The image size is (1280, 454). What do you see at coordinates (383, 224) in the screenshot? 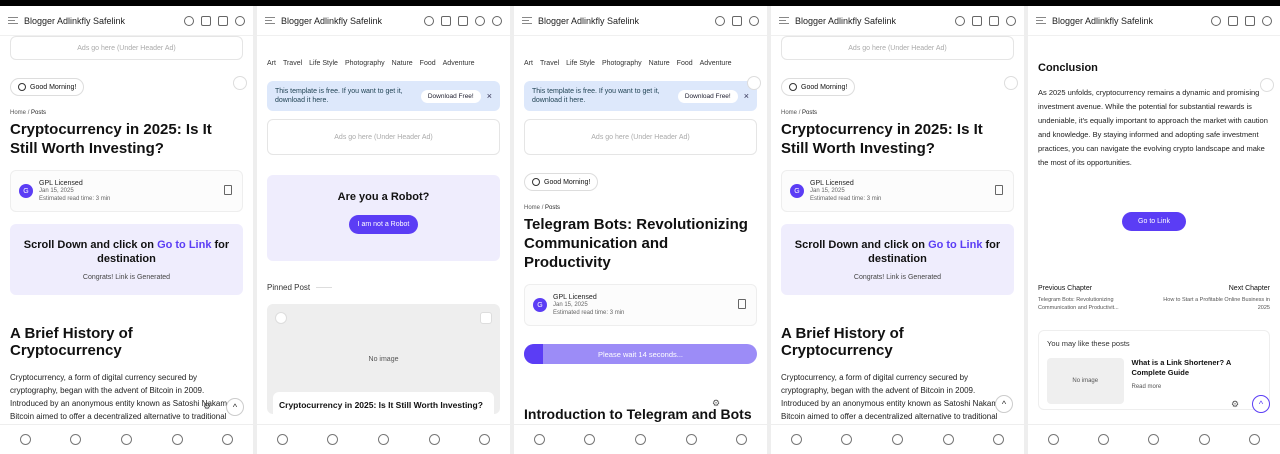
I see `not-robot-button: I am not a Robot` at bounding box center [383, 224].